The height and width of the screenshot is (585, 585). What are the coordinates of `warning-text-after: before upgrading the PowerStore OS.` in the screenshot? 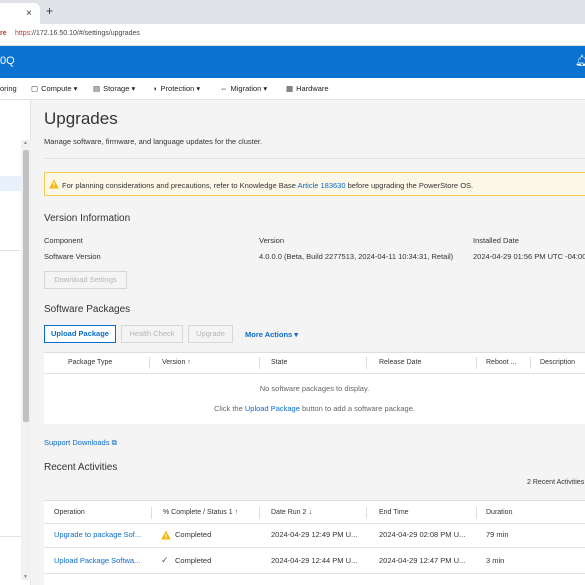 It's located at (409, 185).